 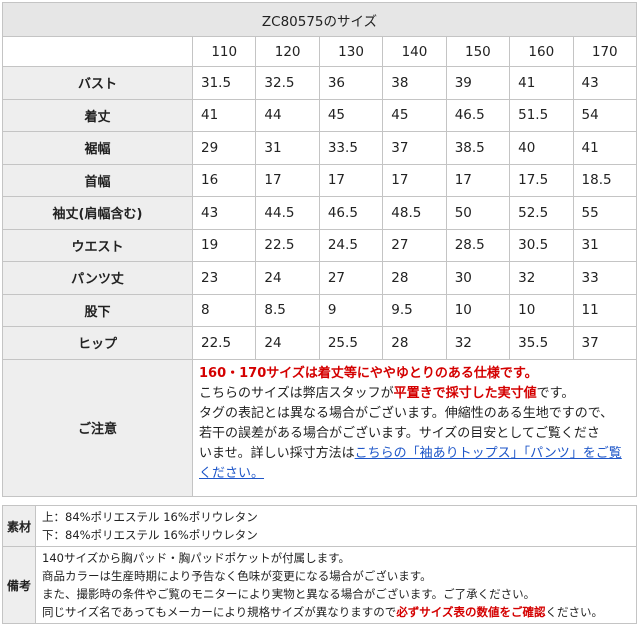 I want to click on measurement-value: 35.5, so click(x=541, y=343).